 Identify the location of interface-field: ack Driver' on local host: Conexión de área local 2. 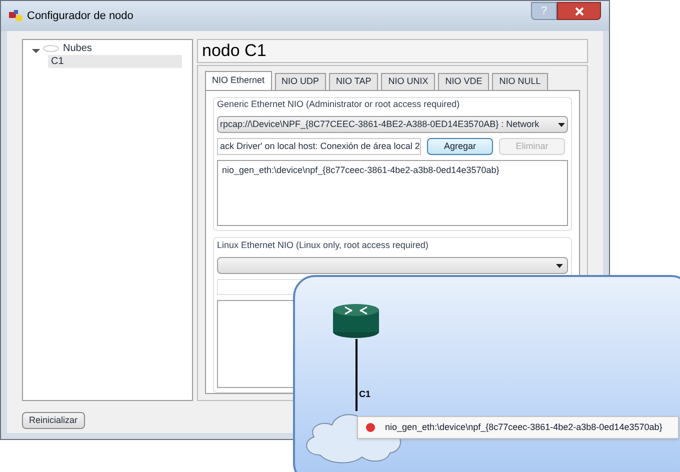
(319, 146).